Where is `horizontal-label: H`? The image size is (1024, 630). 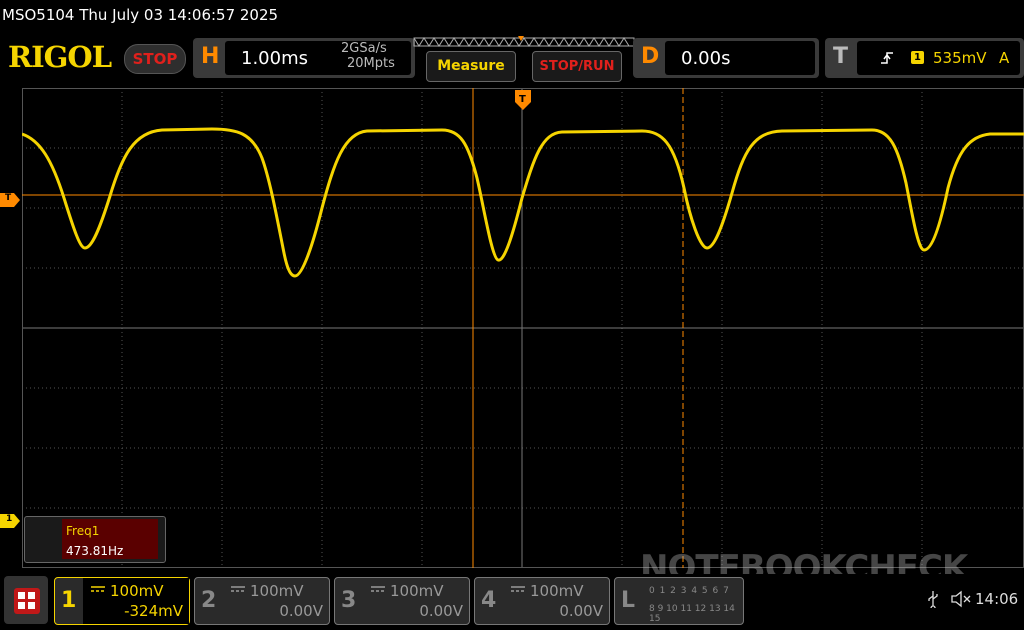 horizontal-label: H is located at coordinates (210, 56).